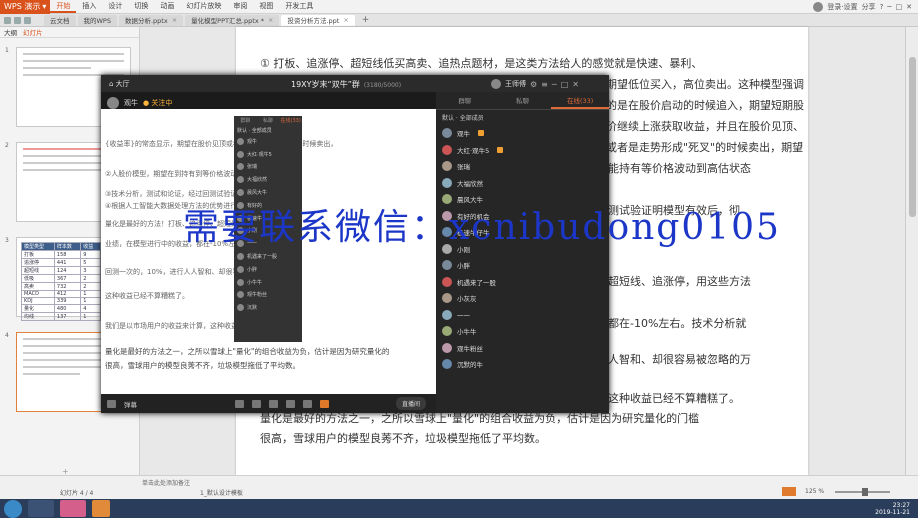 Image resolution: width=918 pixels, height=518 pixels. What do you see at coordinates (166, 482) in the screenshot?
I see `notes-placeholder: 单击此处添加备注` at bounding box center [166, 482].